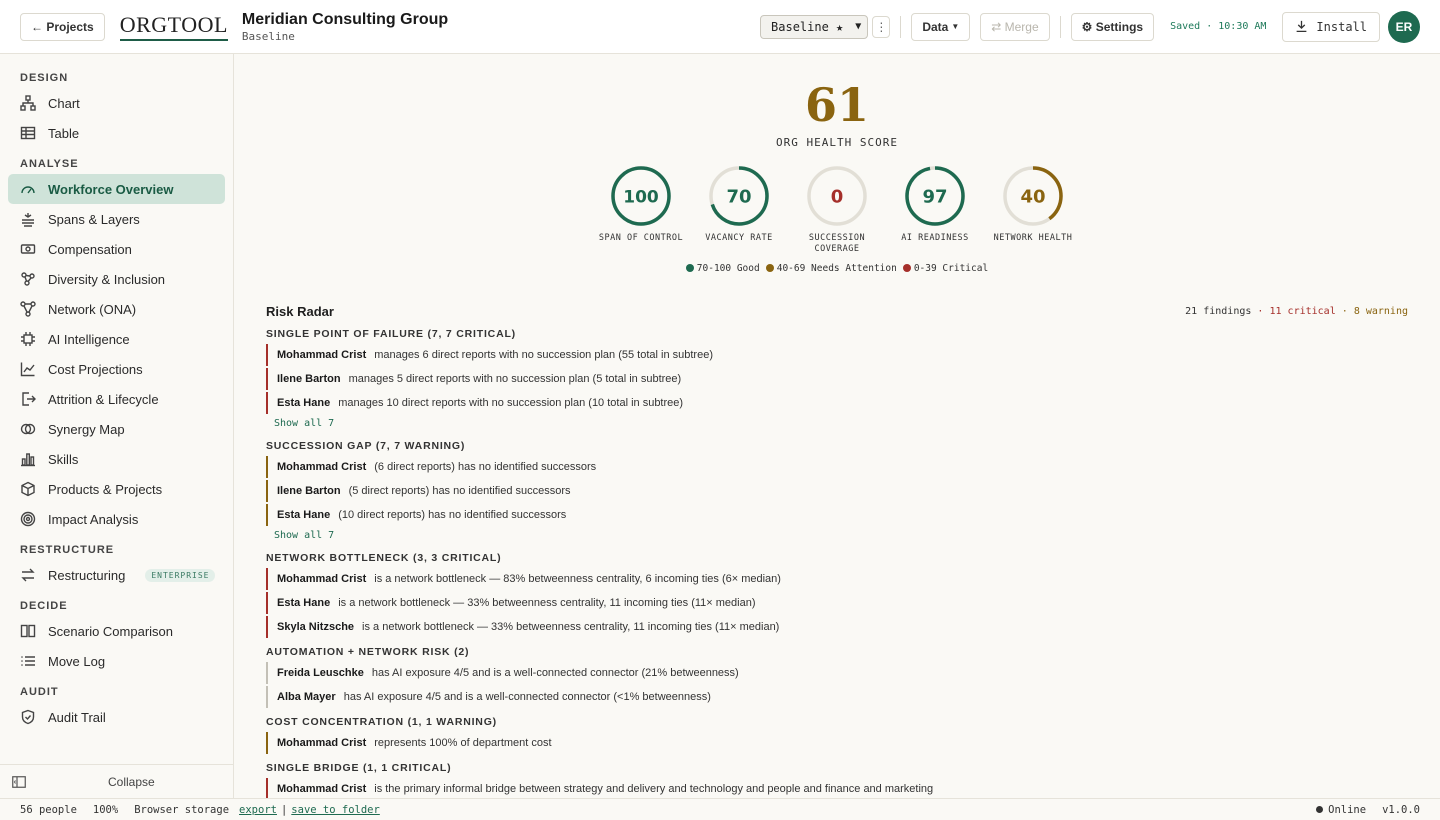 This screenshot has height=820, width=1440. I want to click on sidebar-item-compensation: Compensation, so click(112, 249).